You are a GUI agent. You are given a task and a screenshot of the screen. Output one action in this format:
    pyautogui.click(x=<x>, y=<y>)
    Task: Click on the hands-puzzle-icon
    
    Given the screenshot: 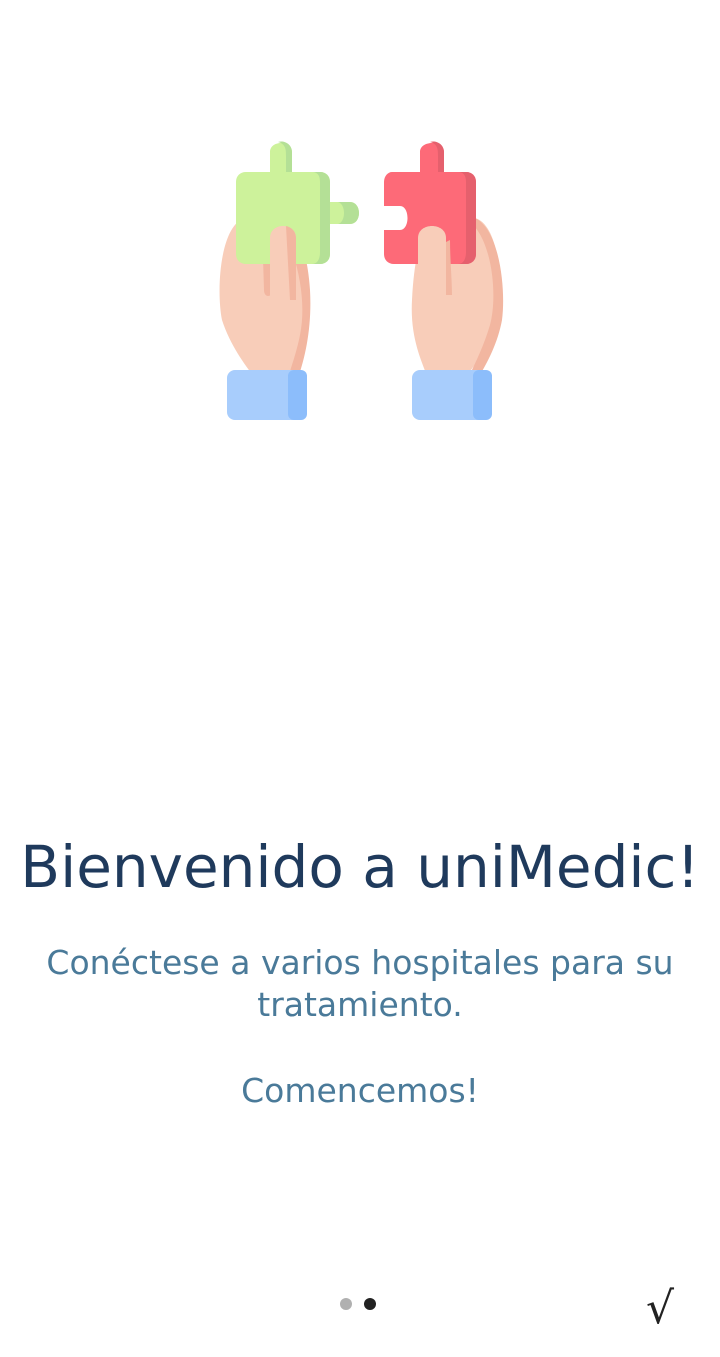 What is the action you would take?
    pyautogui.click(x=360, y=280)
    